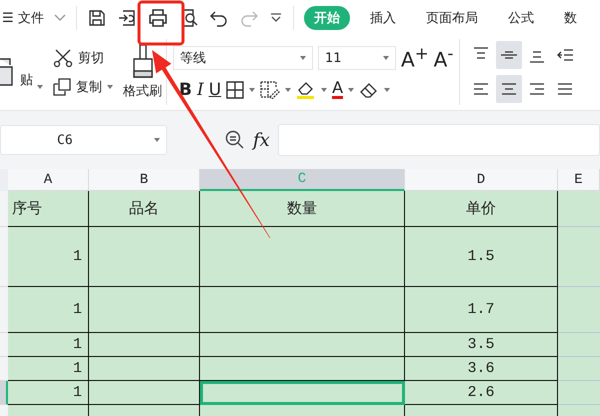  I want to click on italic-button: I, so click(200, 90).